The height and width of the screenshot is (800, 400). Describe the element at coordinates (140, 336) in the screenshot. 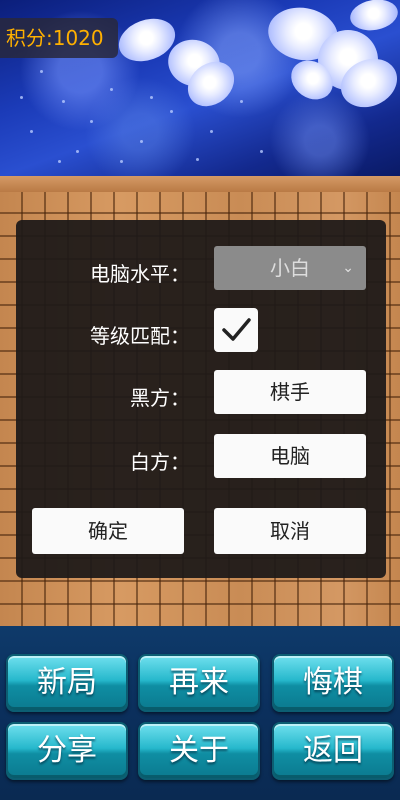

I see `match-label: 等级匹配：` at that location.